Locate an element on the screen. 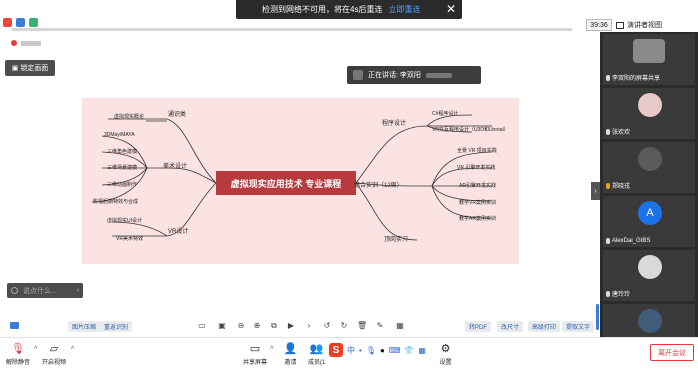  mindmap-leaf: 三维场景建模 is located at coordinates (122, 168).